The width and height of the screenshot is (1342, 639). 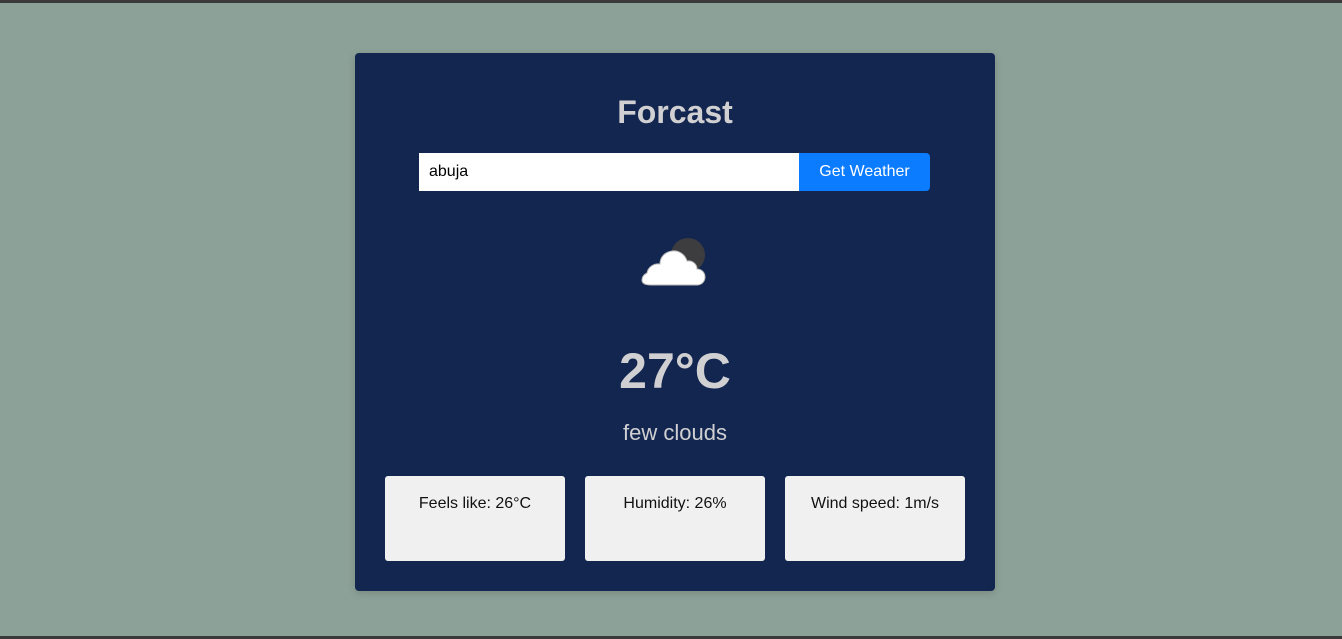 What do you see at coordinates (675, 371) in the screenshot?
I see `temperature-value: 27°C` at bounding box center [675, 371].